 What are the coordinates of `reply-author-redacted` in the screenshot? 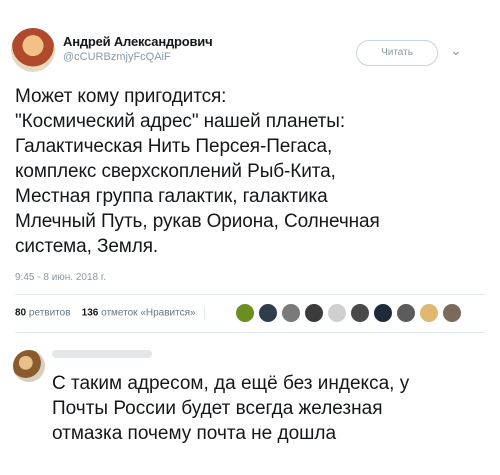 It's located at (102, 354).